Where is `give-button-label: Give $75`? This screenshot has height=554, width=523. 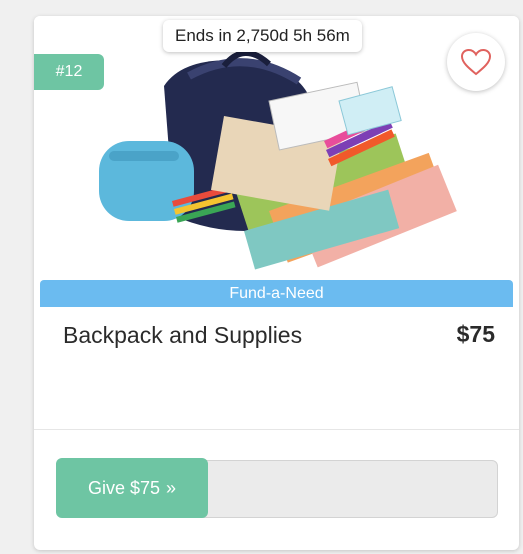 give-button-label: Give $75 is located at coordinates (124, 488).